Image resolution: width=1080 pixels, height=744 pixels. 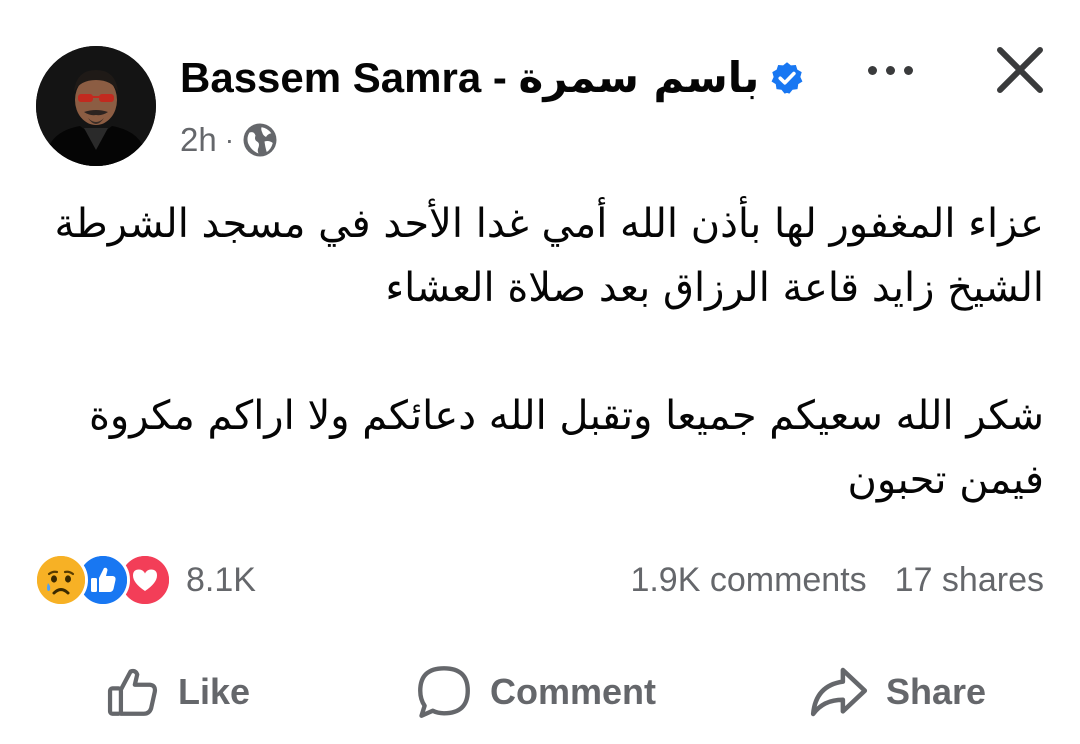 What do you see at coordinates (639, 77) in the screenshot?
I see `author-name-arabic: باسم سمرة` at bounding box center [639, 77].